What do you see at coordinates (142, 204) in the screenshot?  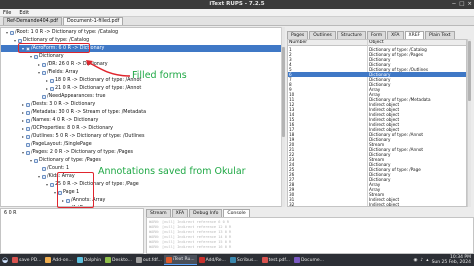 I see `tree-overflow` at bounding box center [142, 204].